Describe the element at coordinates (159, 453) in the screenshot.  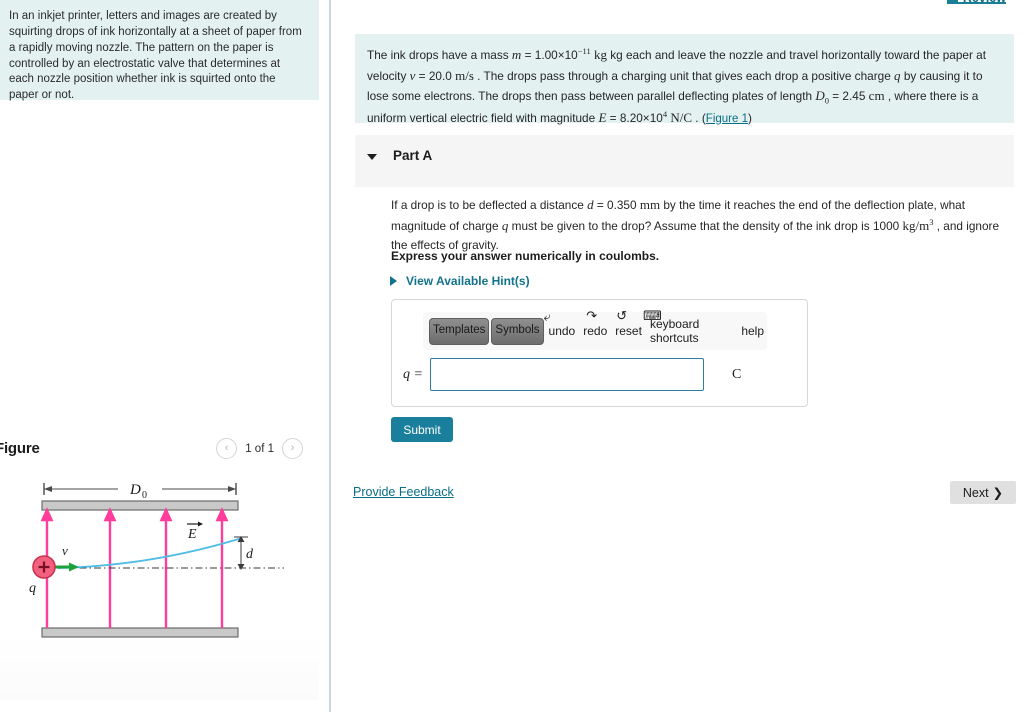
I see `figure-header: Figure ‹ 1 of 1 ›` at that location.